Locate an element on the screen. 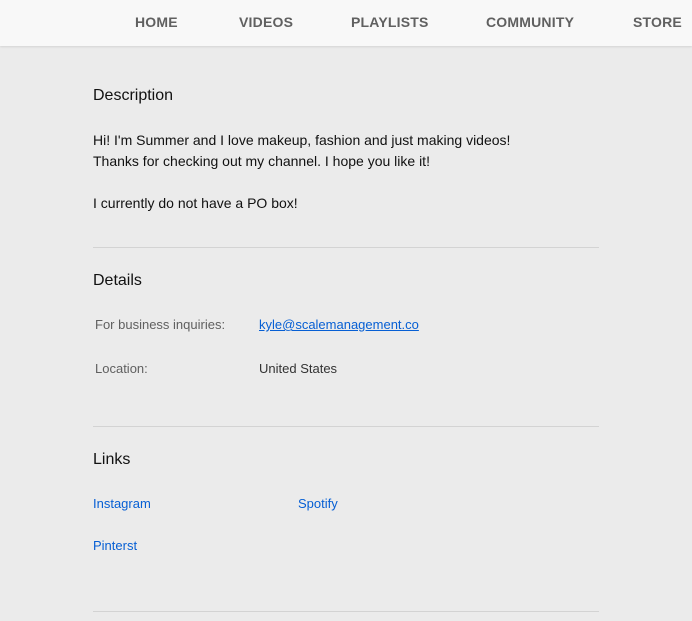  location-label: Location: is located at coordinates (121, 368).